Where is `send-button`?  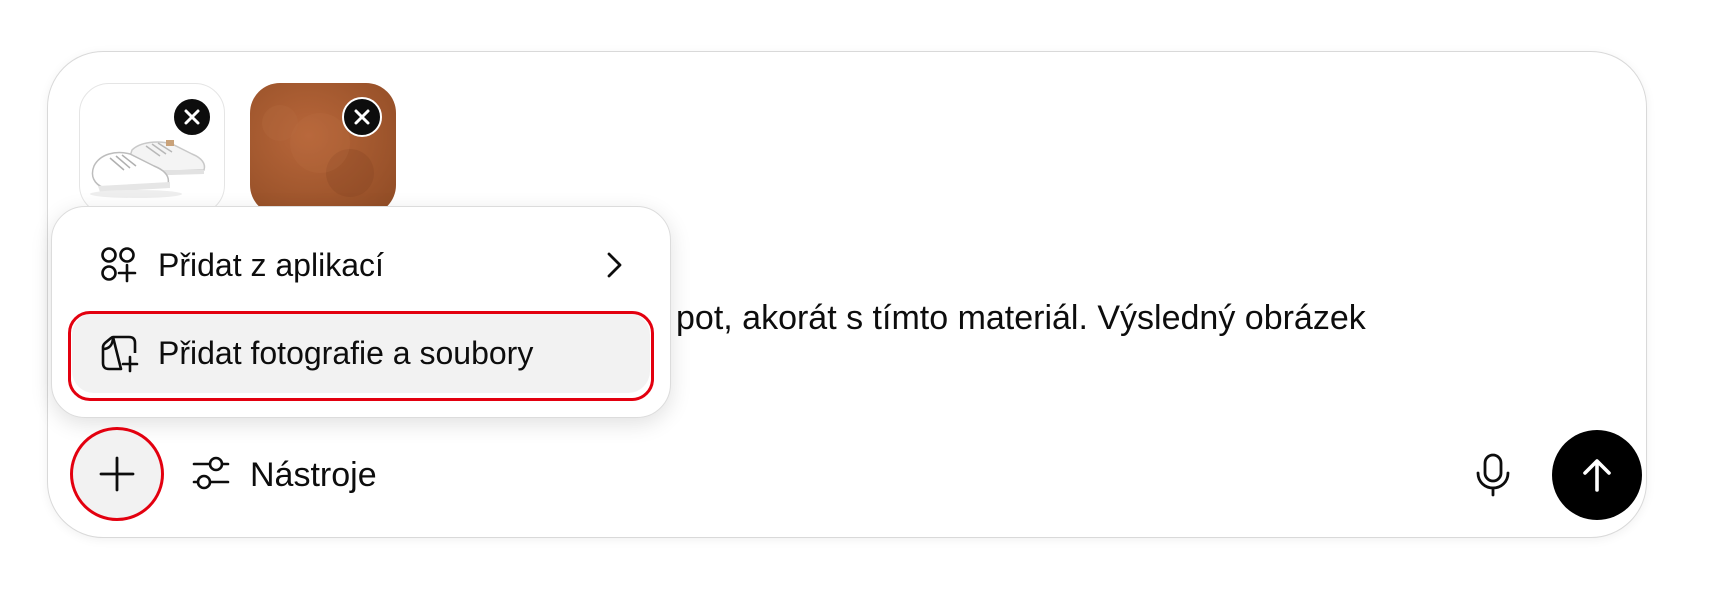 send-button is located at coordinates (1597, 475).